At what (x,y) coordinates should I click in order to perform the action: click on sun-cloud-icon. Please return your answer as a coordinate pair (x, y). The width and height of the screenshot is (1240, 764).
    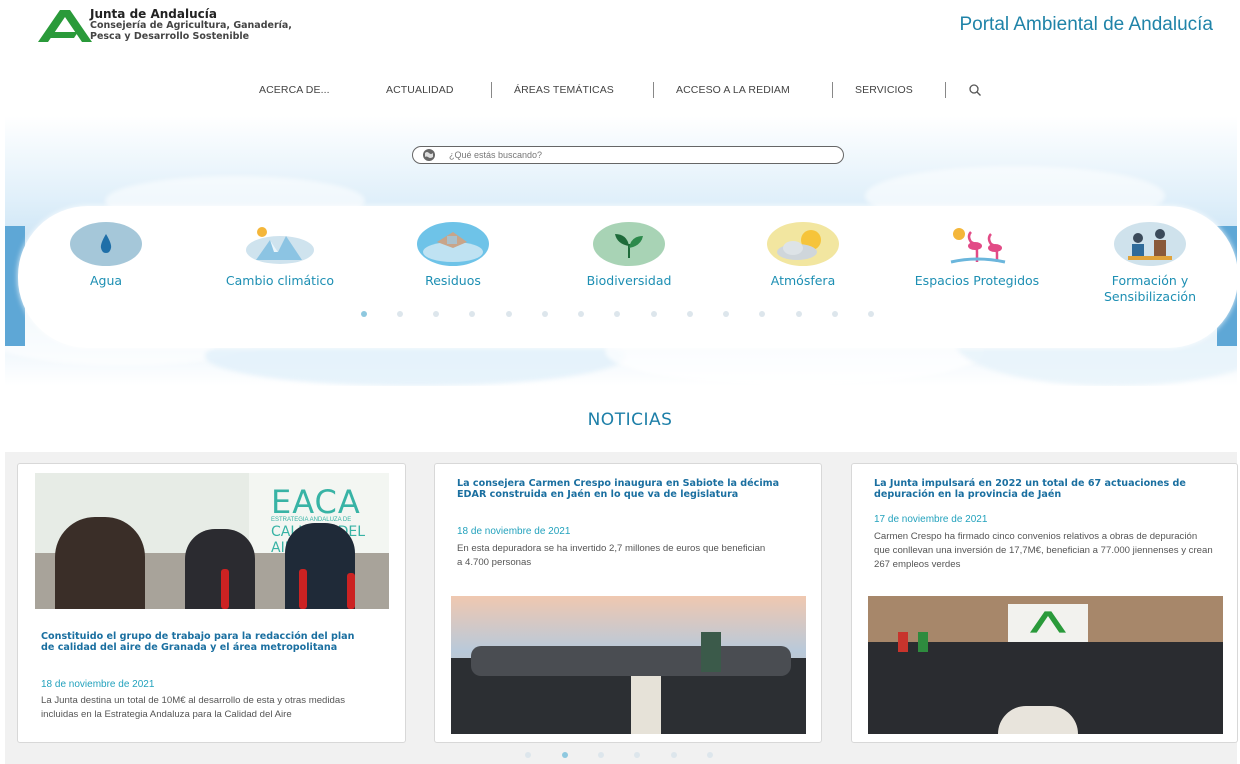
    Looking at the image, I should click on (803, 244).